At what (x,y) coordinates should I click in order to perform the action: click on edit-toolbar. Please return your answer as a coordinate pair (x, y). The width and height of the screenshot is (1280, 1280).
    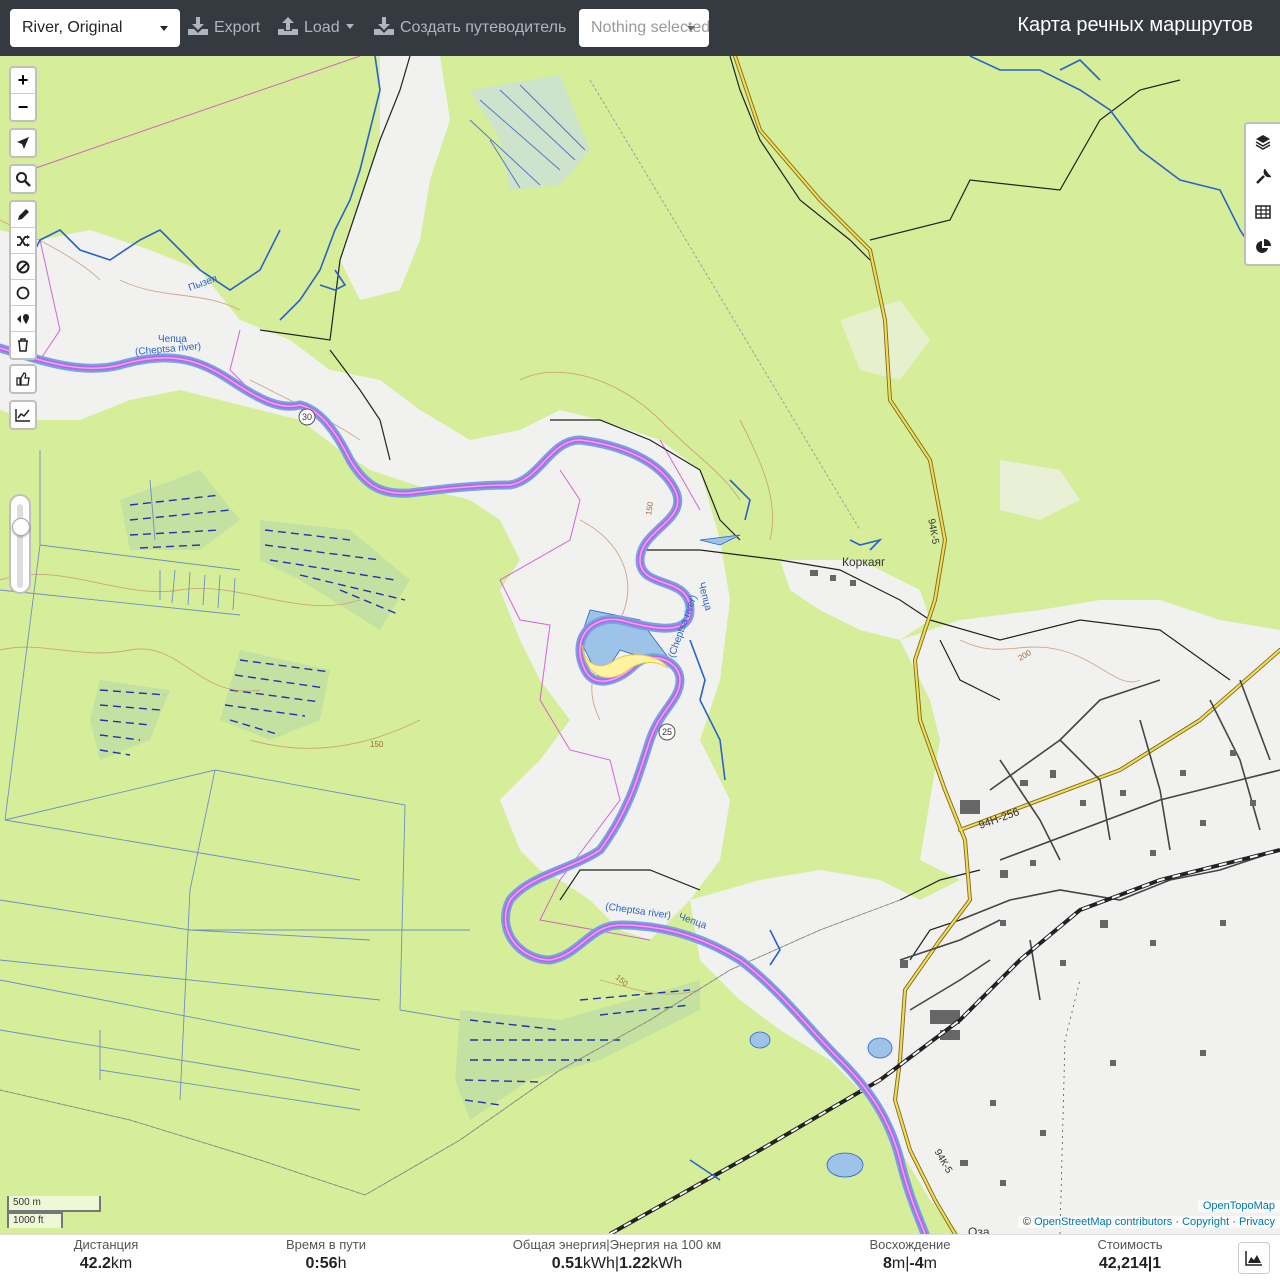
    Looking at the image, I should click on (23, 280).